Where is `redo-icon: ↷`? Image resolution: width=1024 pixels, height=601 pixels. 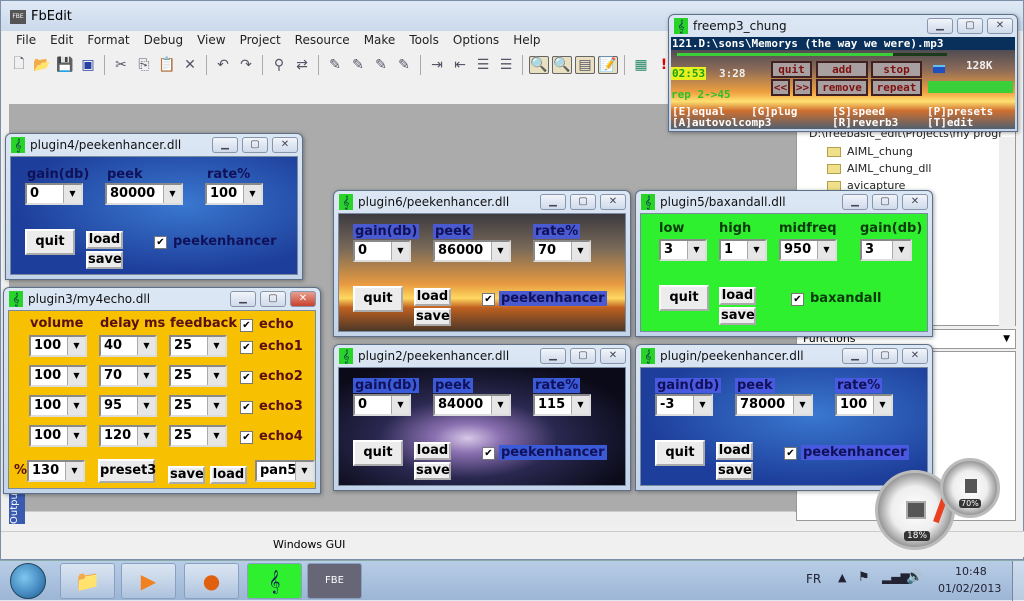 redo-icon: ↷ is located at coordinates (246, 65).